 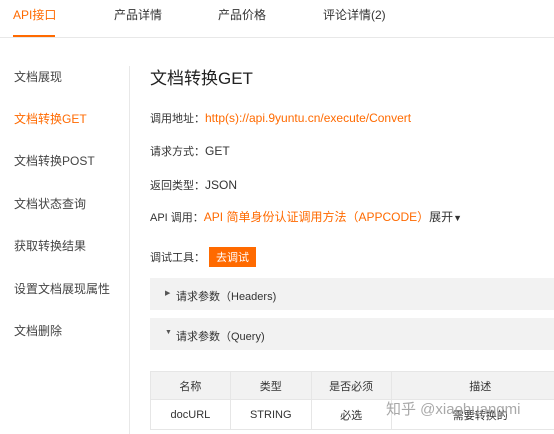 What do you see at coordinates (352, 334) in the screenshot?
I see `query-params-panel: ▼ 请求参数（Query)` at bounding box center [352, 334].